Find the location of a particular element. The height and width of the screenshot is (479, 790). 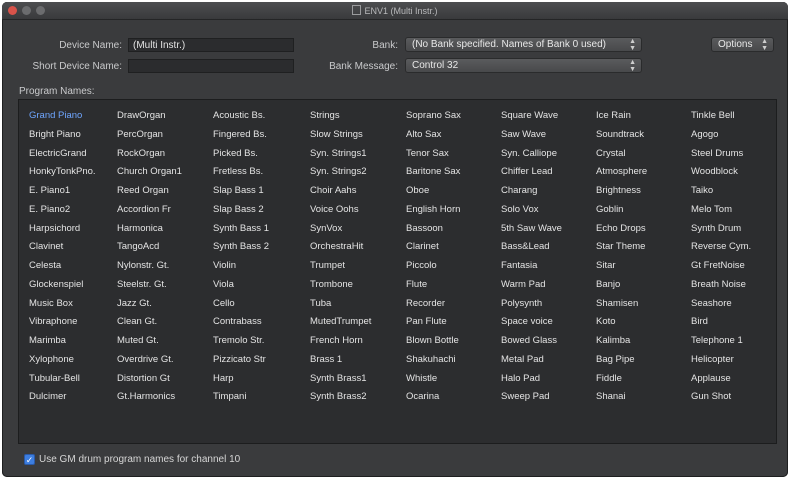

program-name-cell: Bird is located at coordinates (732, 322).